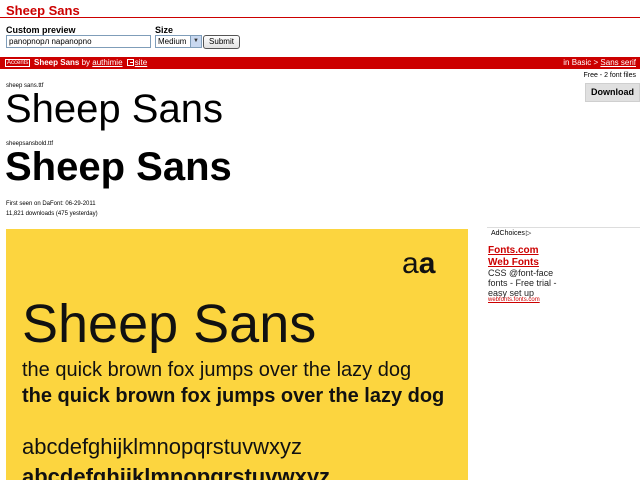 This screenshot has width=640, height=480. I want to click on page-title: Sheep Sans, so click(43, 10).